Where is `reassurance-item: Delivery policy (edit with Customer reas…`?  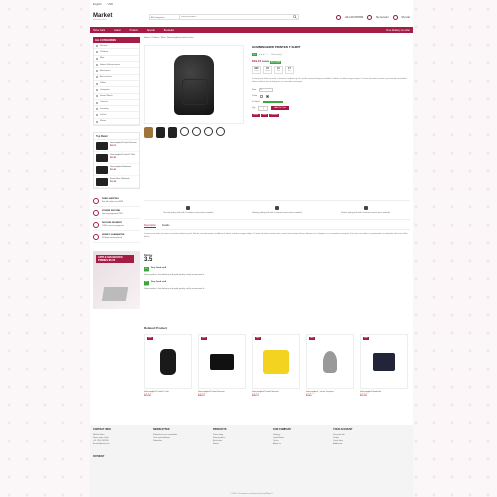
reassurance-item: Delivery policy (edit with Customer reas… is located at coordinates (277, 210).